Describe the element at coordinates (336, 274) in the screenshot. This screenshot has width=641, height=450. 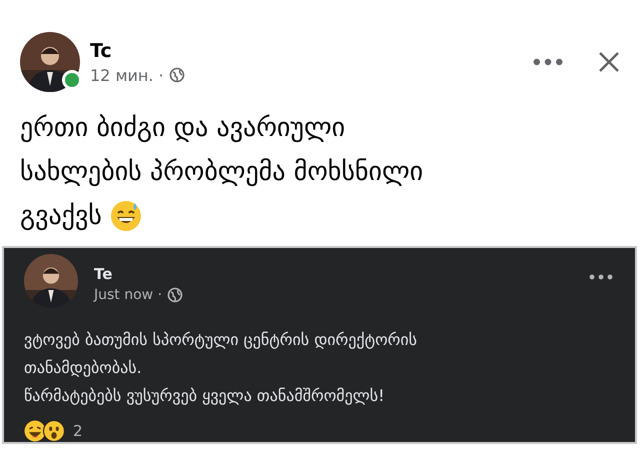
I see `author-name: Te` at that location.